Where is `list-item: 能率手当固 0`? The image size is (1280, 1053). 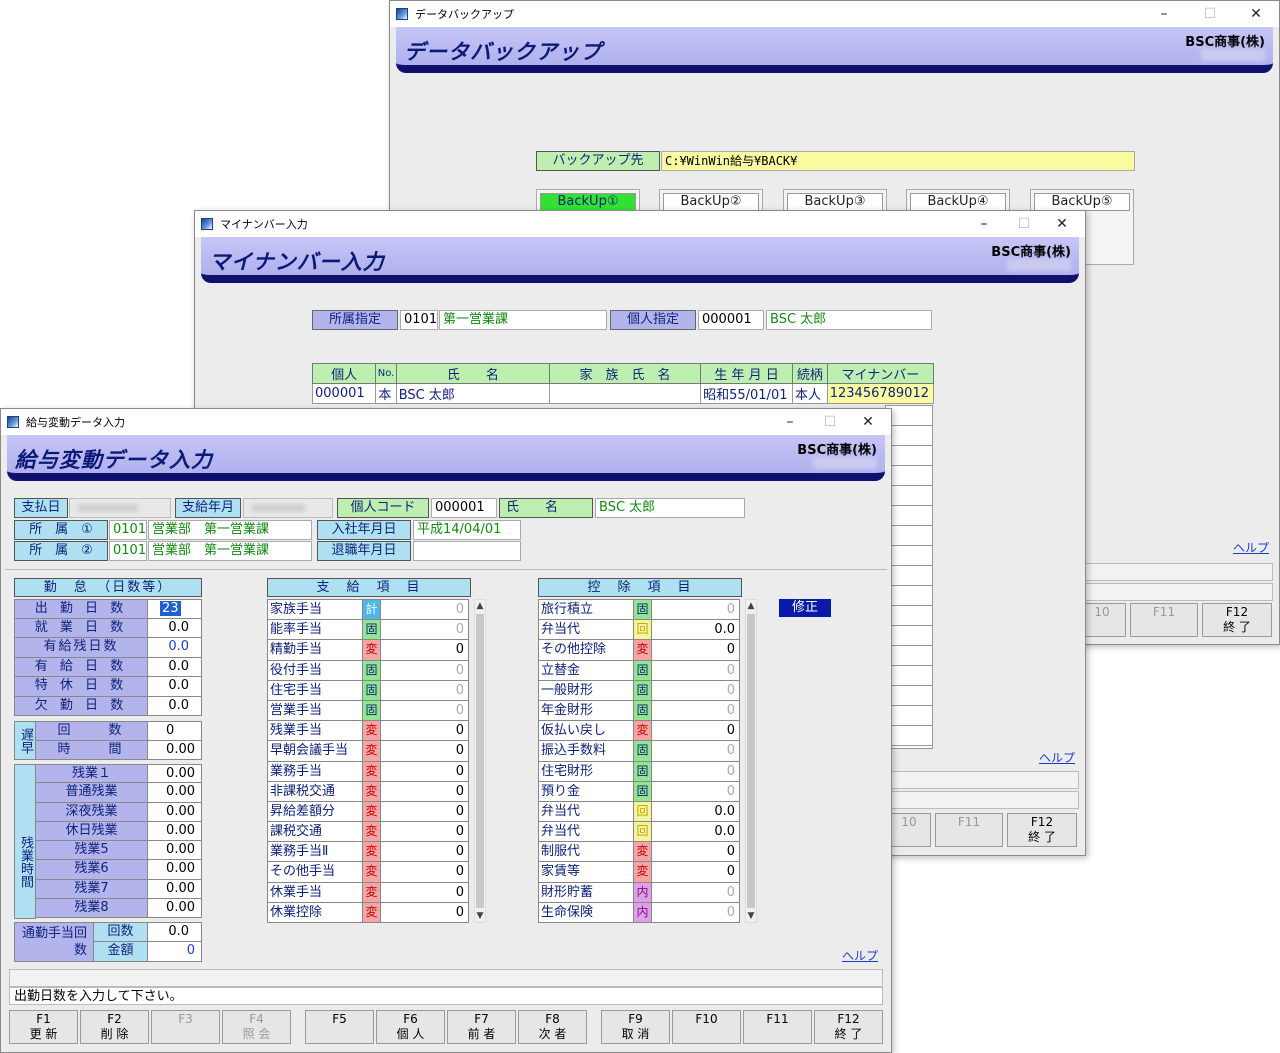
list-item: 能率手当固 0 is located at coordinates (368, 630).